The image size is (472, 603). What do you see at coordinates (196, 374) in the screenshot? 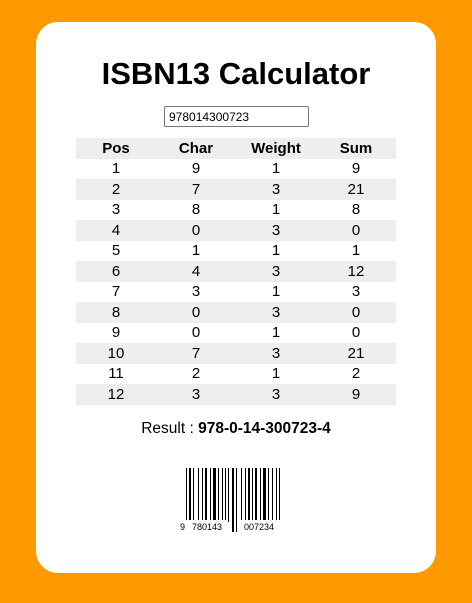
I see `cell-char: 2` at bounding box center [196, 374].